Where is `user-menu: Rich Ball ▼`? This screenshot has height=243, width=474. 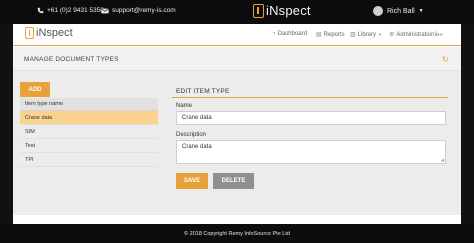
user-menu: Rich Ball ▼ is located at coordinates (398, 11).